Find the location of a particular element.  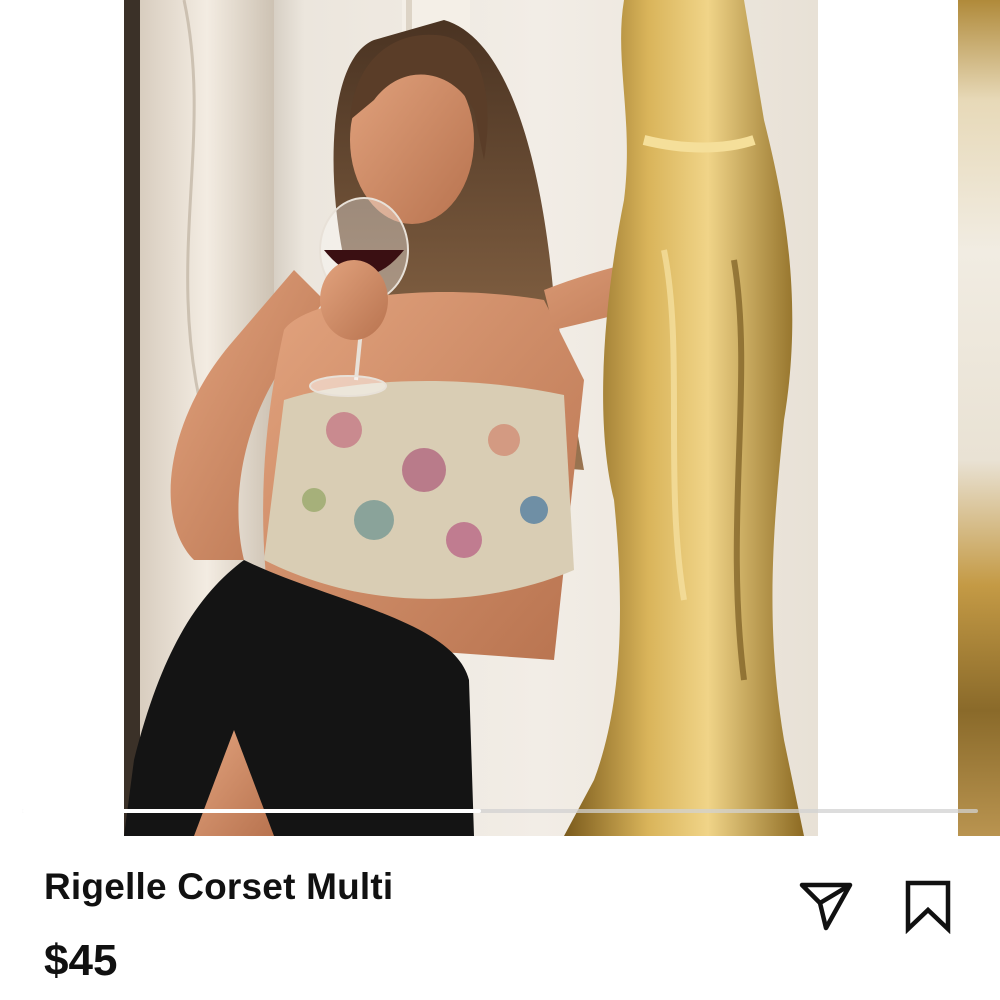

share-button is located at coordinates (826, 906).